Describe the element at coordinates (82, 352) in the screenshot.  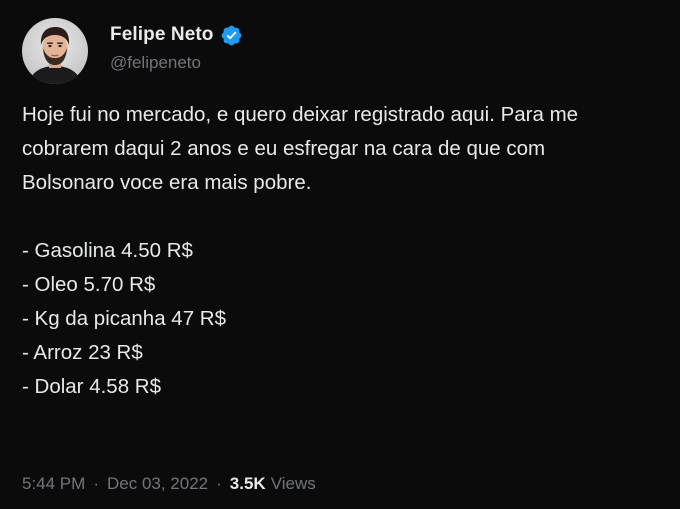
I see `list-item: - Arroz 23 R$` at that location.